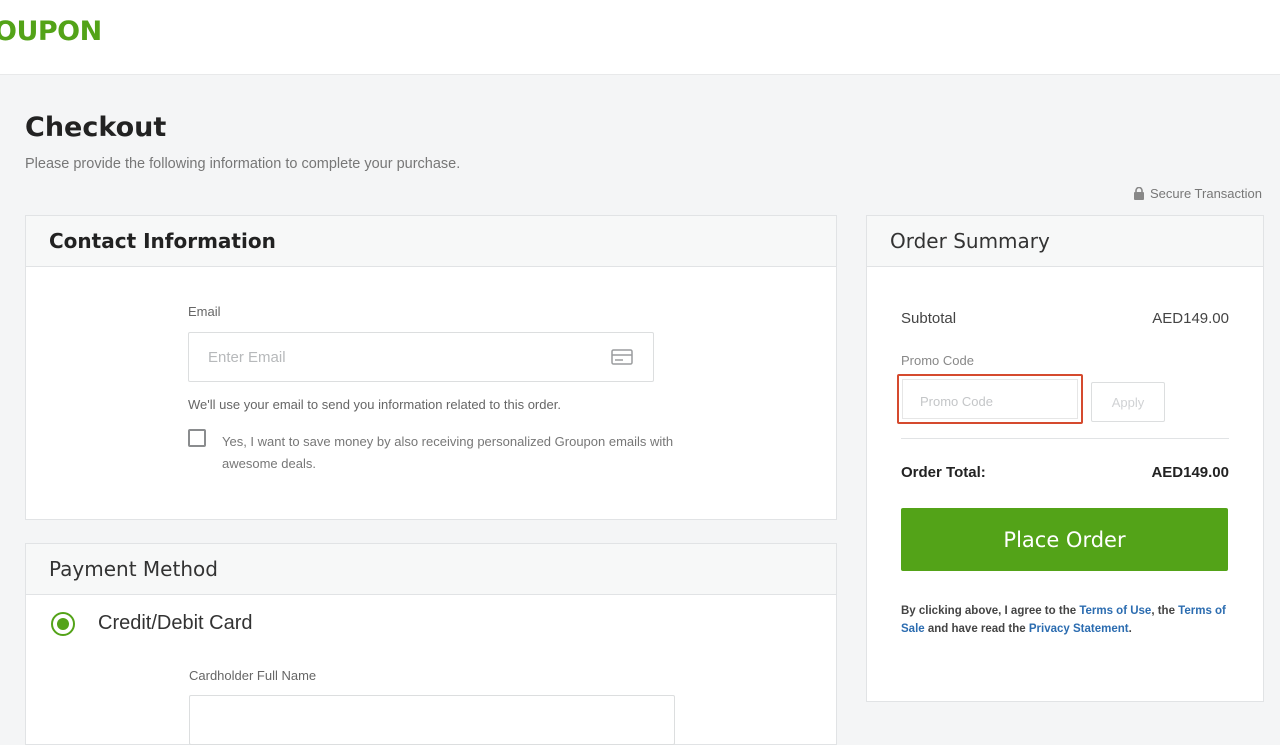 The height and width of the screenshot is (745, 1280). What do you see at coordinates (204, 311) in the screenshot?
I see `email-label: Email` at bounding box center [204, 311].